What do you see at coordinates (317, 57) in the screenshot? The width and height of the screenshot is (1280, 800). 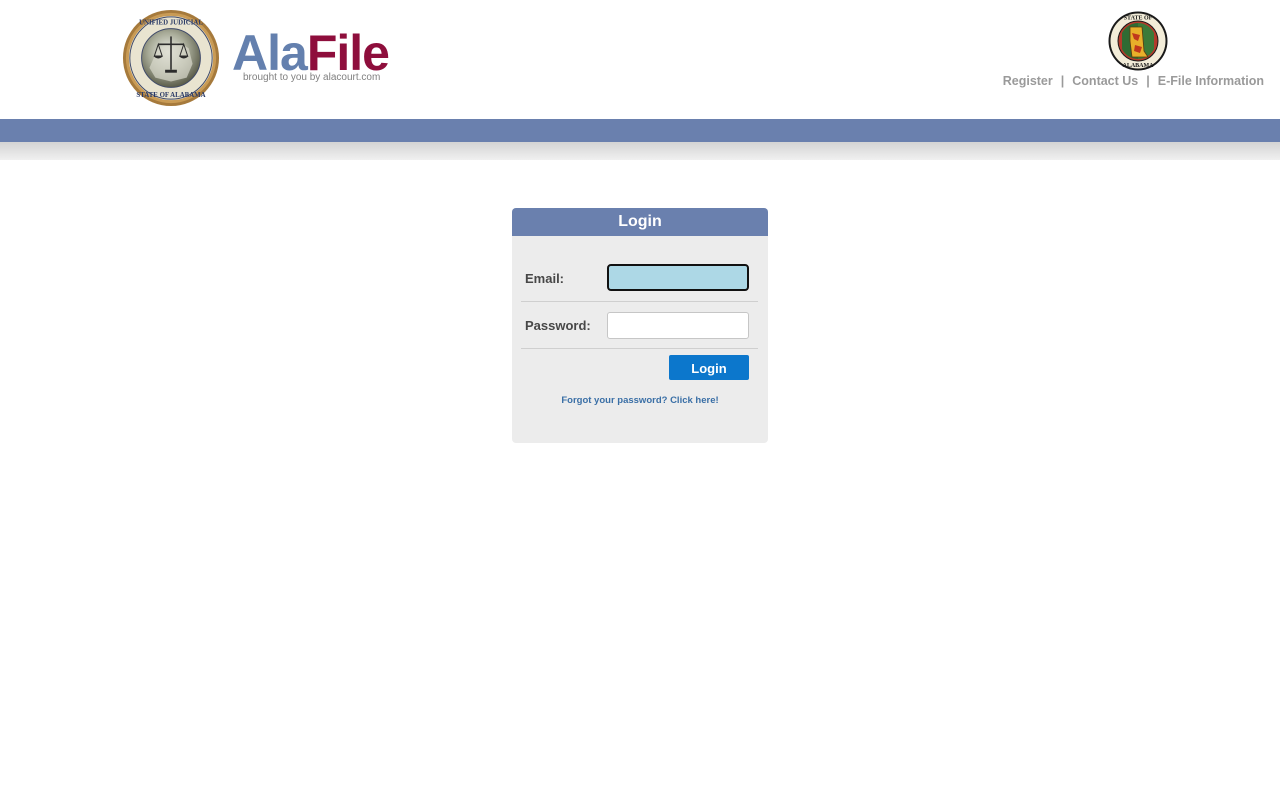 I see `alafile-logo: AlaFile brought to you by alacourt.com` at bounding box center [317, 57].